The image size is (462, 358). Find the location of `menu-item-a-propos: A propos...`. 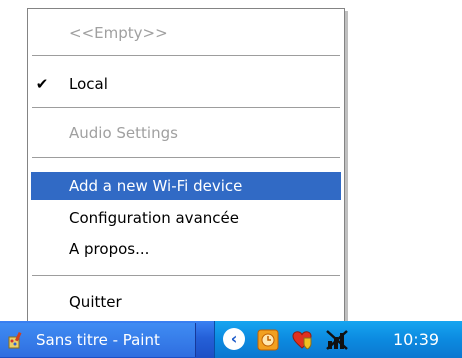

menu-item-a-propos: A propos... is located at coordinates (186, 249).